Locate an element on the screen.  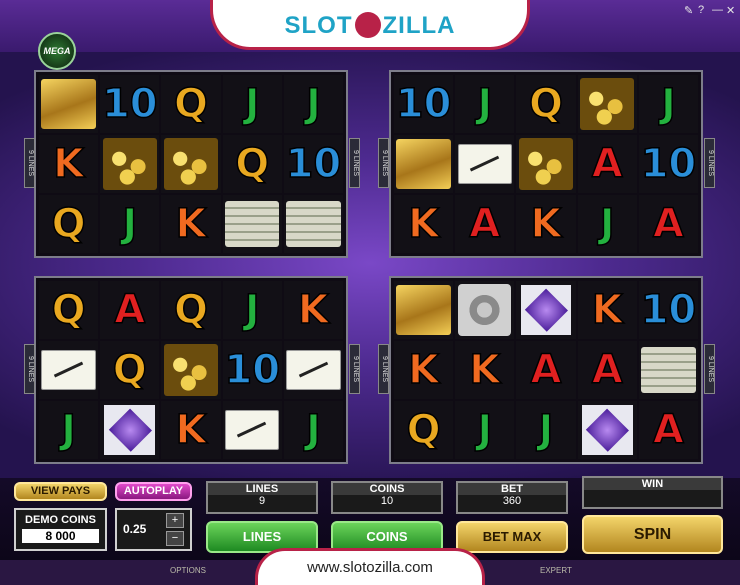
spin-button: SPIN is located at coordinates (652, 534).